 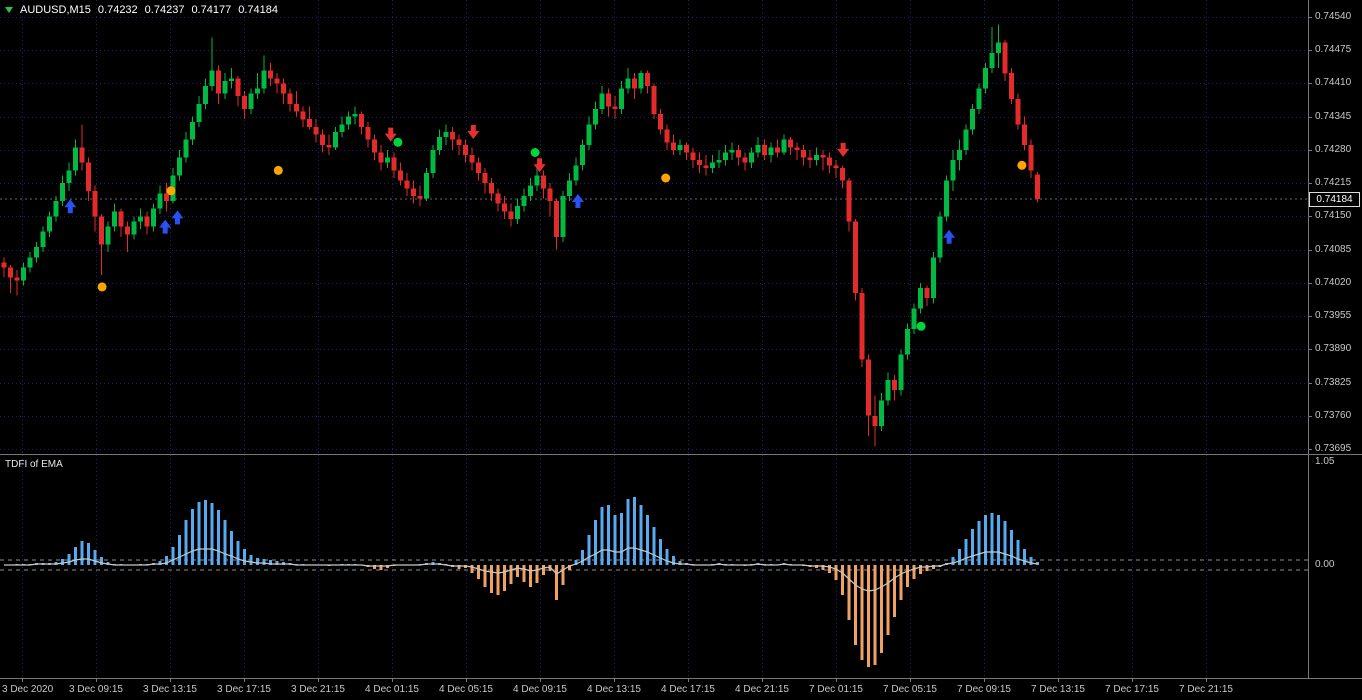 What do you see at coordinates (666, 178) in the screenshot?
I see `signal-dot-orange-icon` at bounding box center [666, 178].